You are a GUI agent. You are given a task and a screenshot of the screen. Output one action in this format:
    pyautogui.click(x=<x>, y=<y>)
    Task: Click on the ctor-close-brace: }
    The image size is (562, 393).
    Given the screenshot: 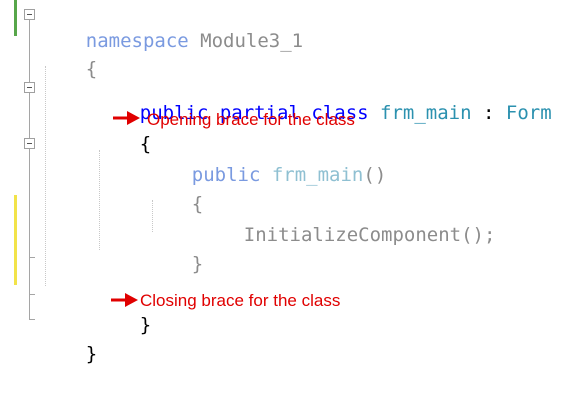 What is the action you would take?
    pyautogui.click(x=197, y=264)
    